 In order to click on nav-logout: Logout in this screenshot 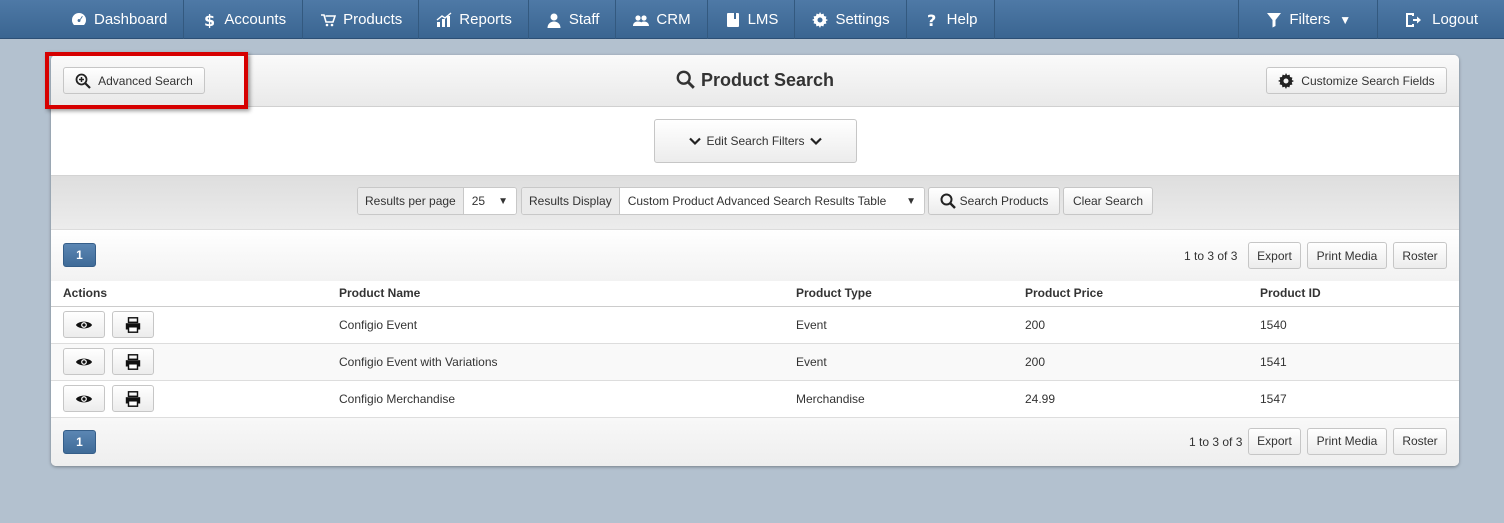, I will do `click(1440, 19)`.